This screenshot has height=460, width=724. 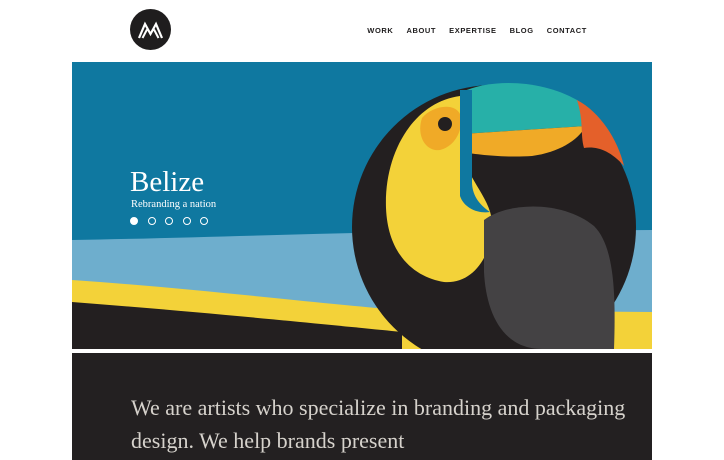 What do you see at coordinates (174, 221) in the screenshot?
I see `slider-dots` at bounding box center [174, 221].